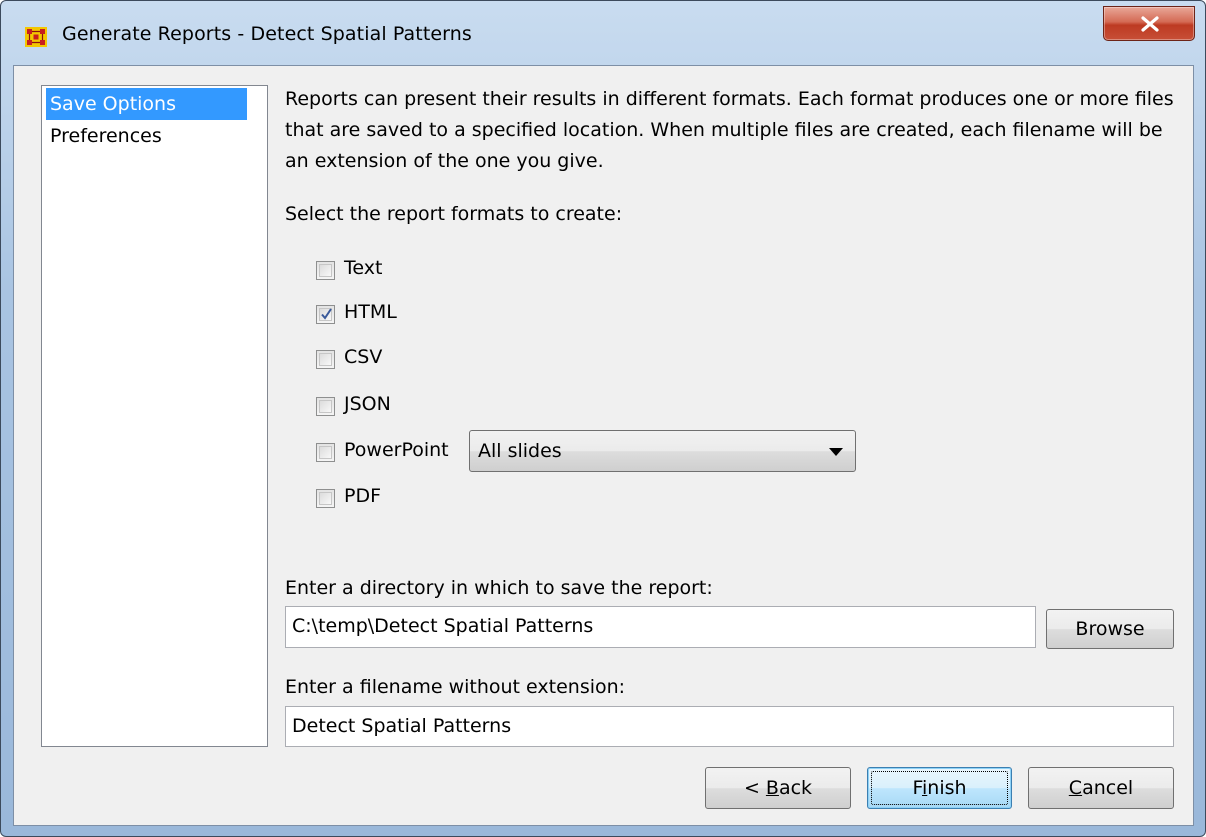  I want to click on cancel-button: Cancel, so click(1101, 788).